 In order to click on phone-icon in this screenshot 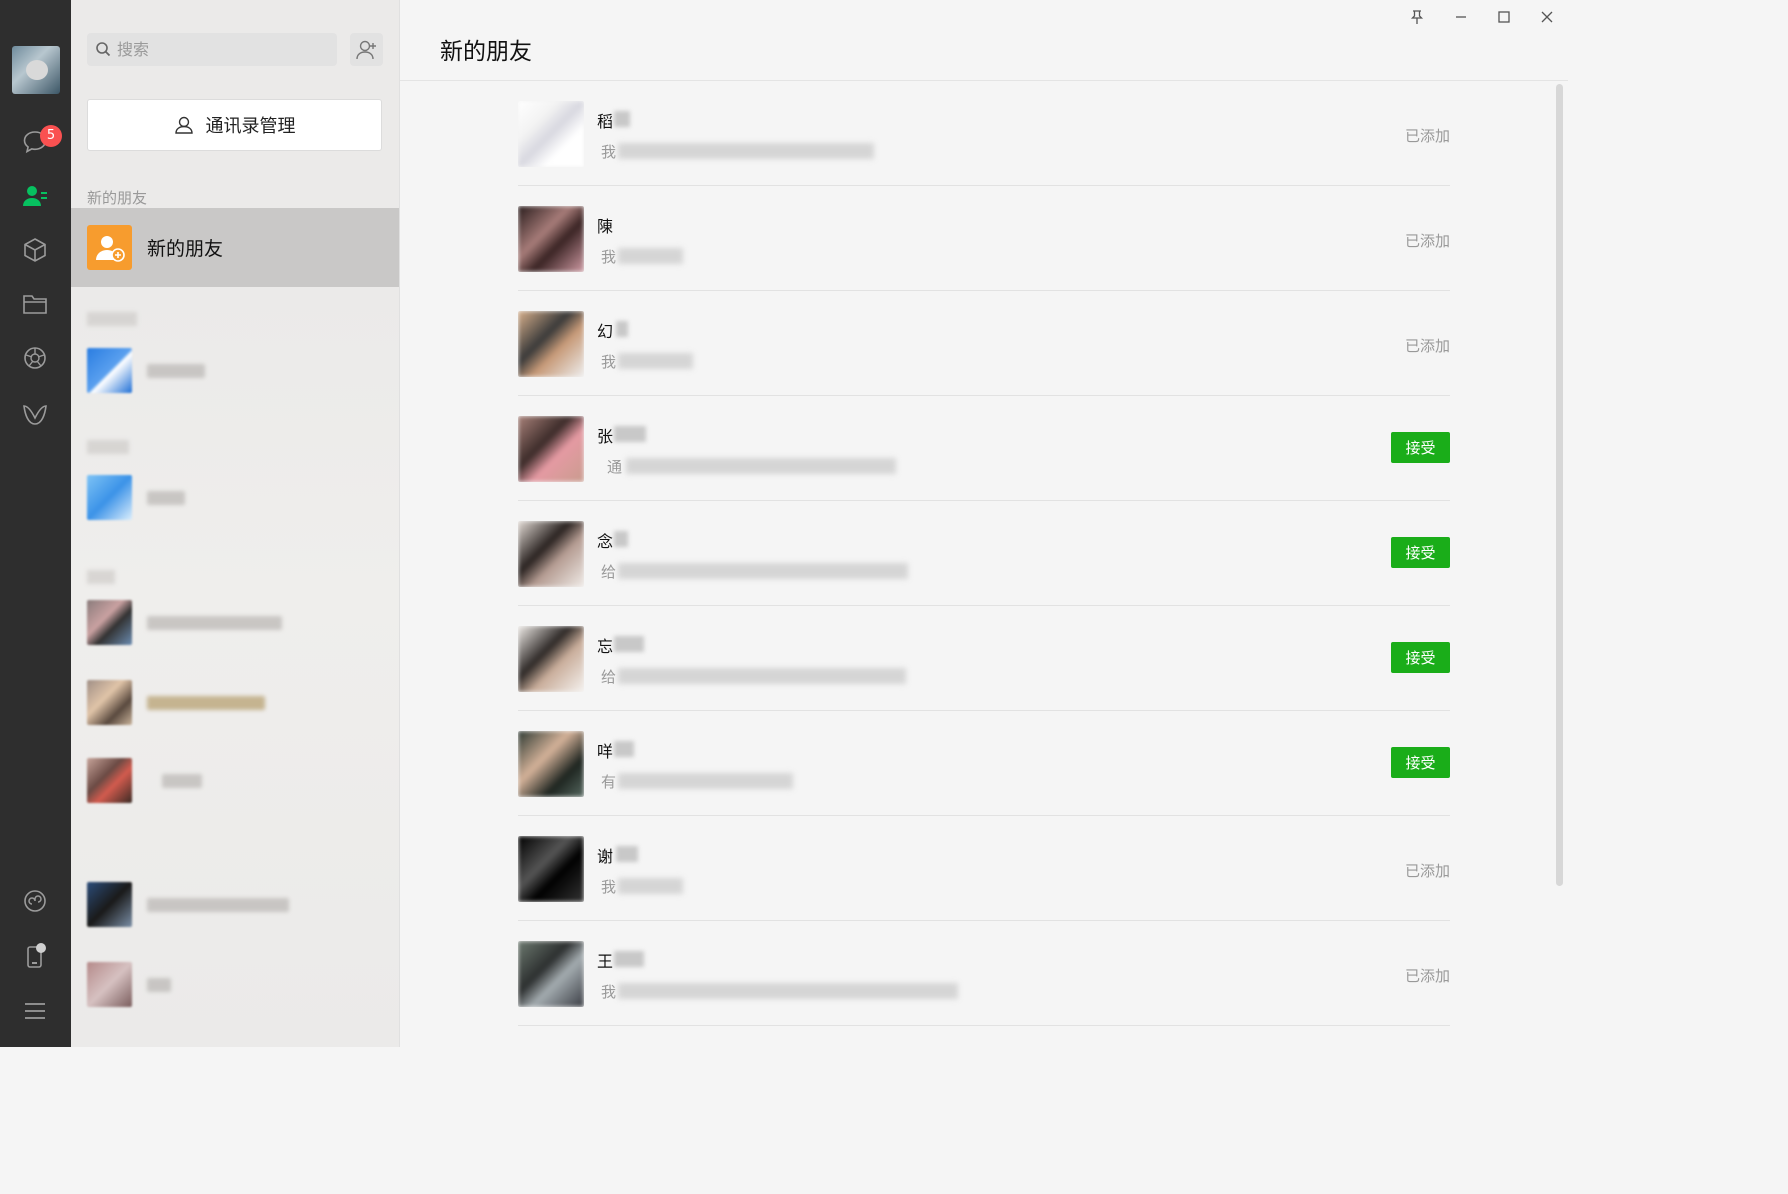, I will do `click(35, 956)`.